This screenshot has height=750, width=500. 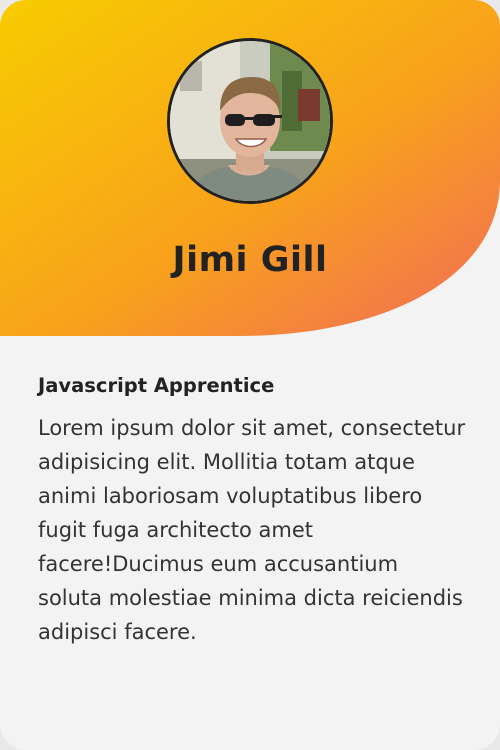 I want to click on profile-role: Javascript Apprentice, so click(x=156, y=385).